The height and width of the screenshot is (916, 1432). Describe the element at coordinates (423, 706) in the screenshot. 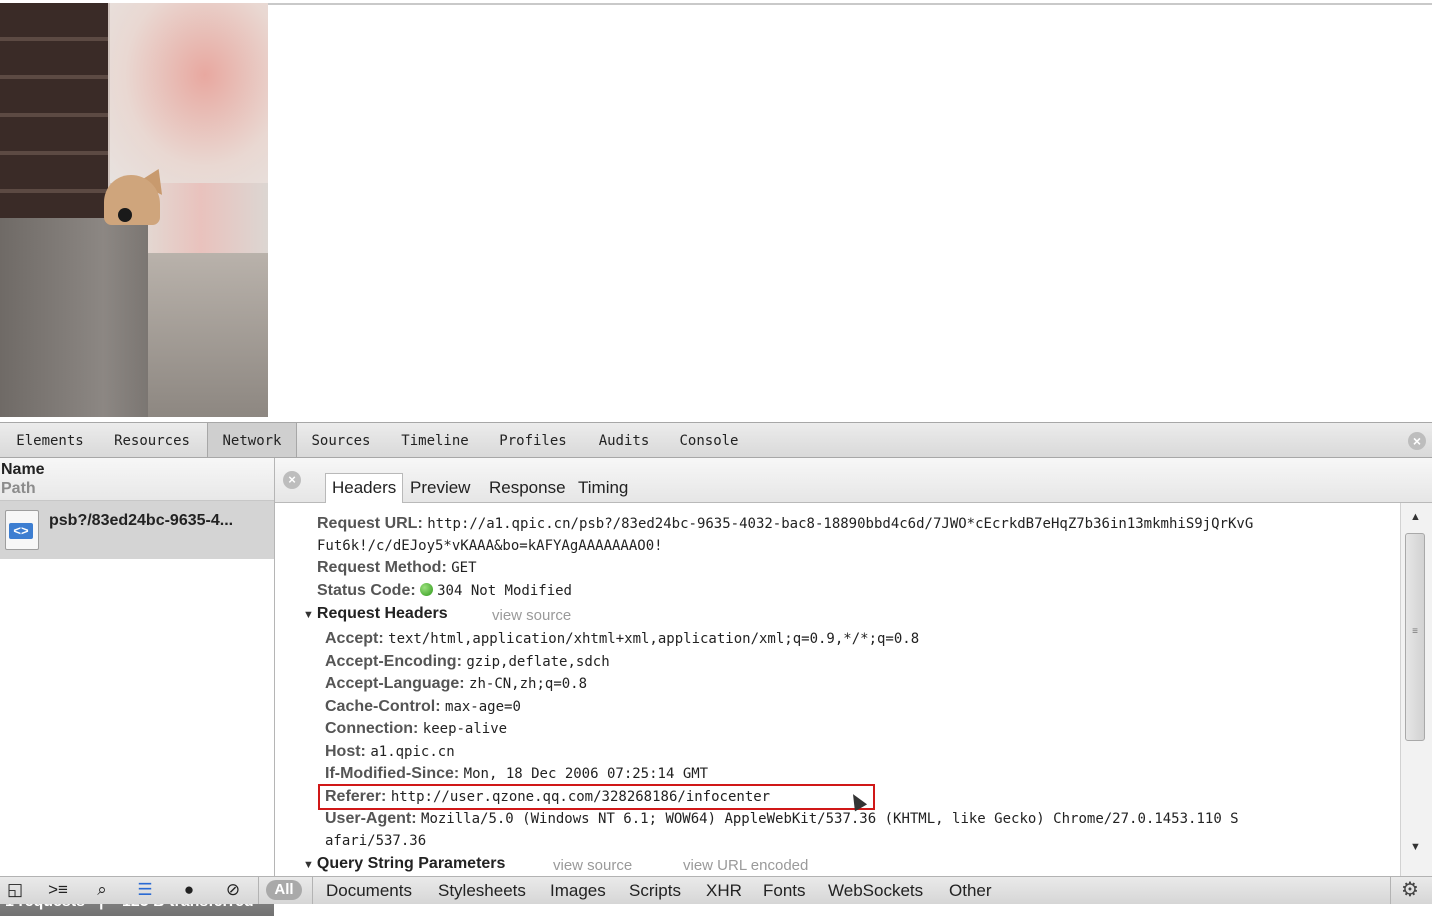

I see `header-row: Cache-Control: max-age=0` at that location.